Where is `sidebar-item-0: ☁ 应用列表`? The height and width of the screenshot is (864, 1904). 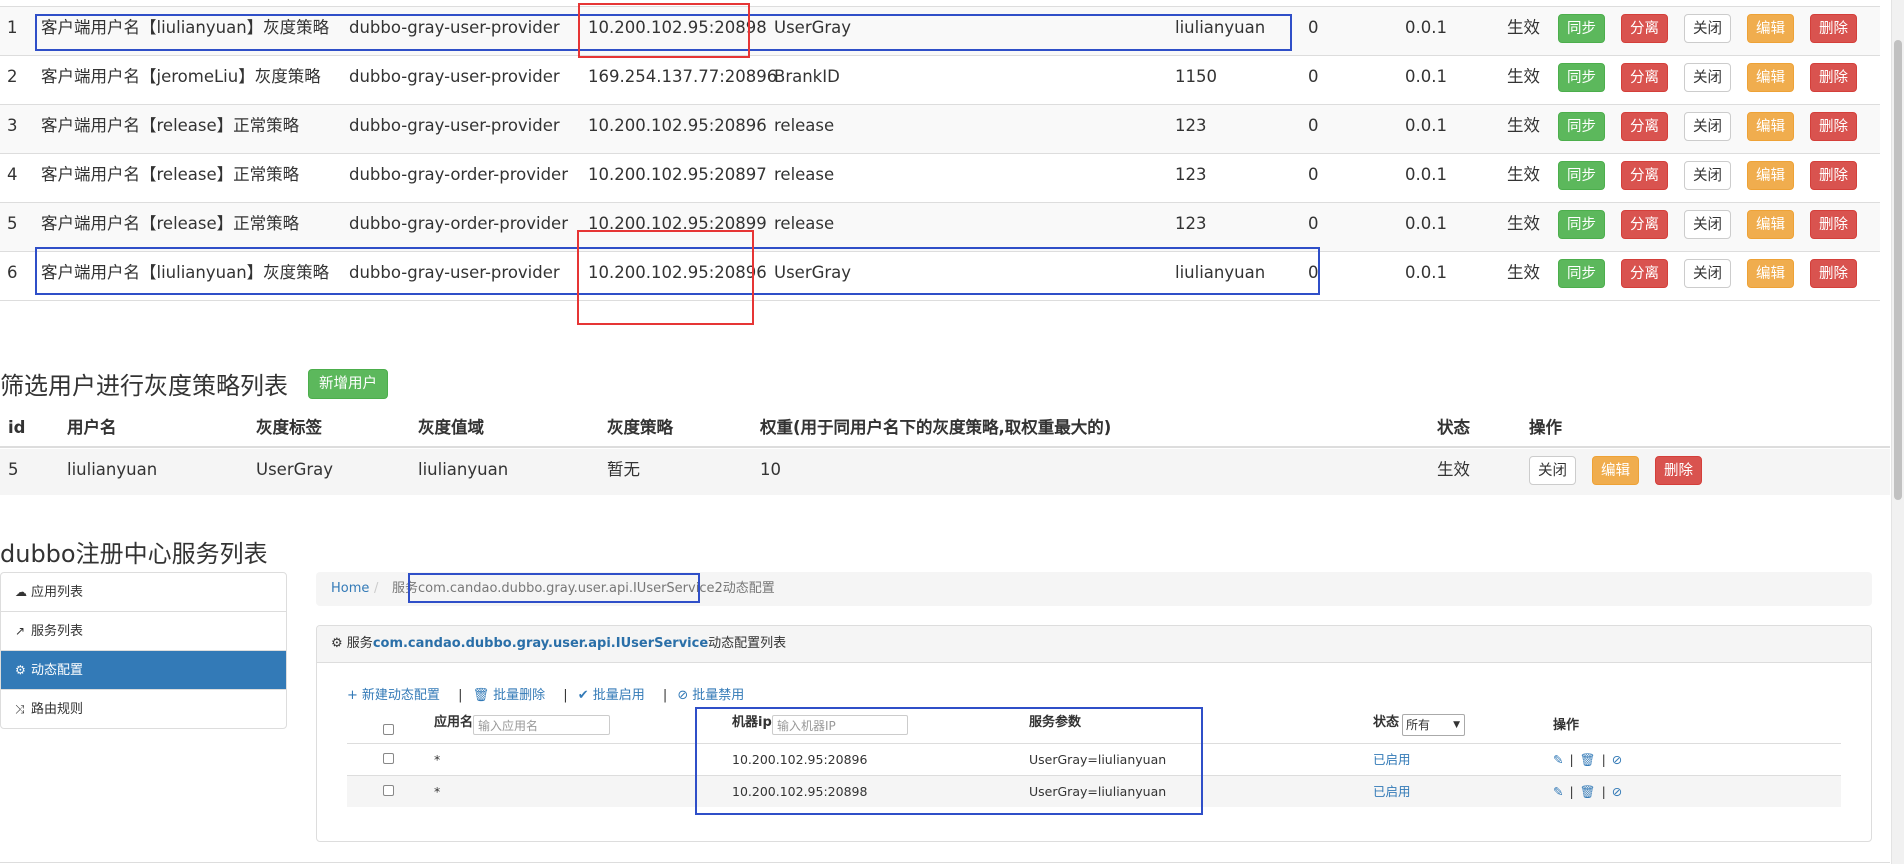
sidebar-item-0: ☁ 应用列表 is located at coordinates (143, 592).